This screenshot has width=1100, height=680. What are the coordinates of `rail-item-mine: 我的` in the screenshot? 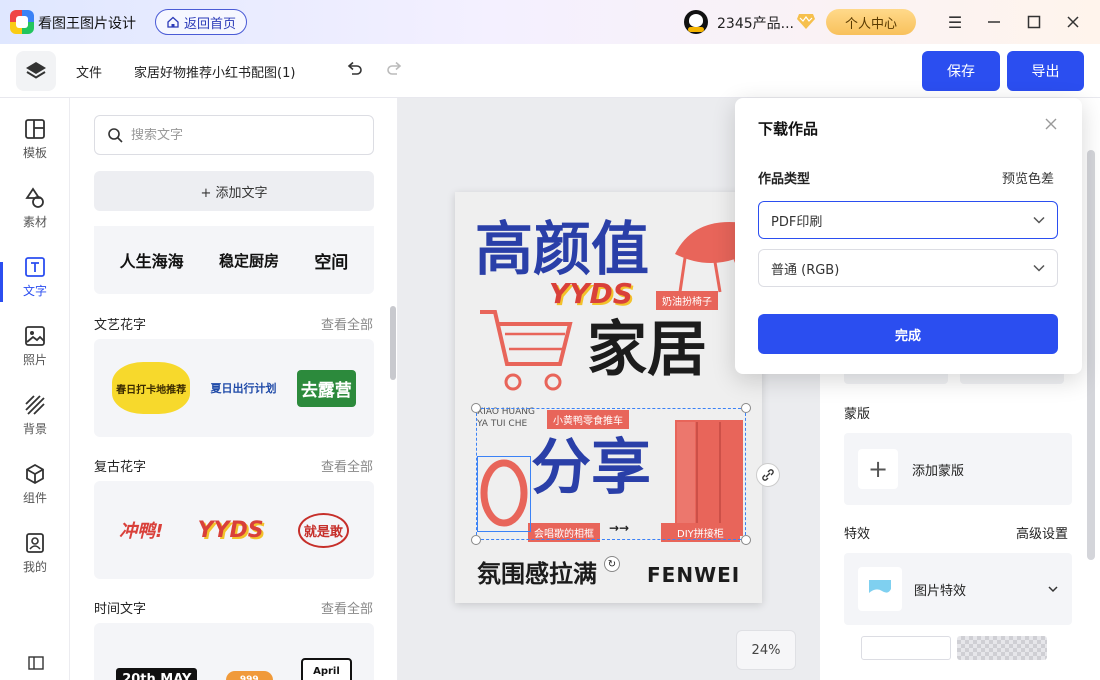 It's located at (35, 563).